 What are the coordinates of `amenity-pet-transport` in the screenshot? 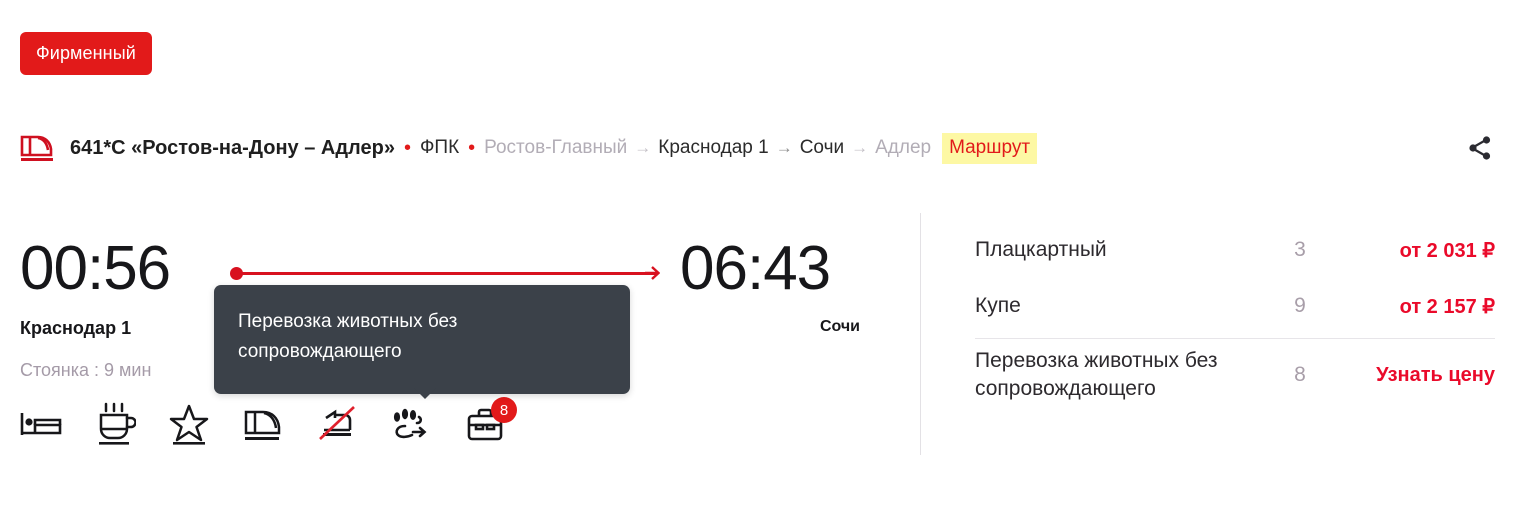 It's located at (411, 424).